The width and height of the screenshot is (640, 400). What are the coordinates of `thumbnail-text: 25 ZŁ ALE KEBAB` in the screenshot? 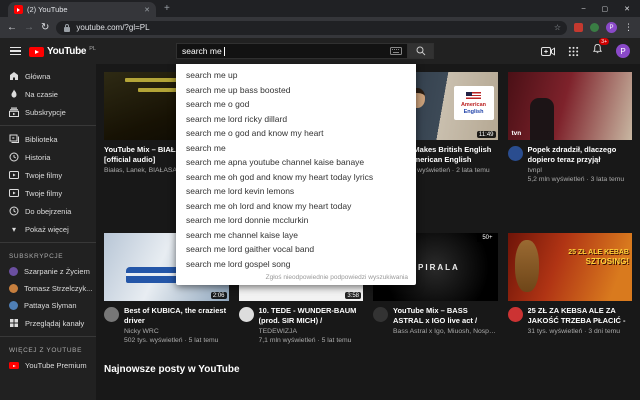 It's located at (598, 252).